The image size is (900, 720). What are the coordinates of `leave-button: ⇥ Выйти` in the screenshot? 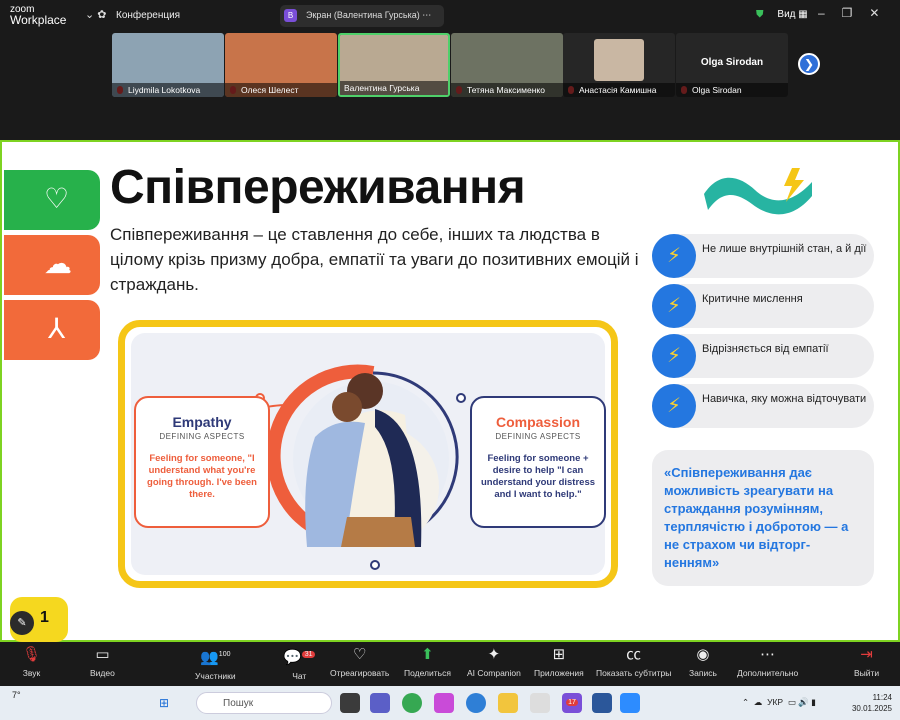 It's located at (866, 661).